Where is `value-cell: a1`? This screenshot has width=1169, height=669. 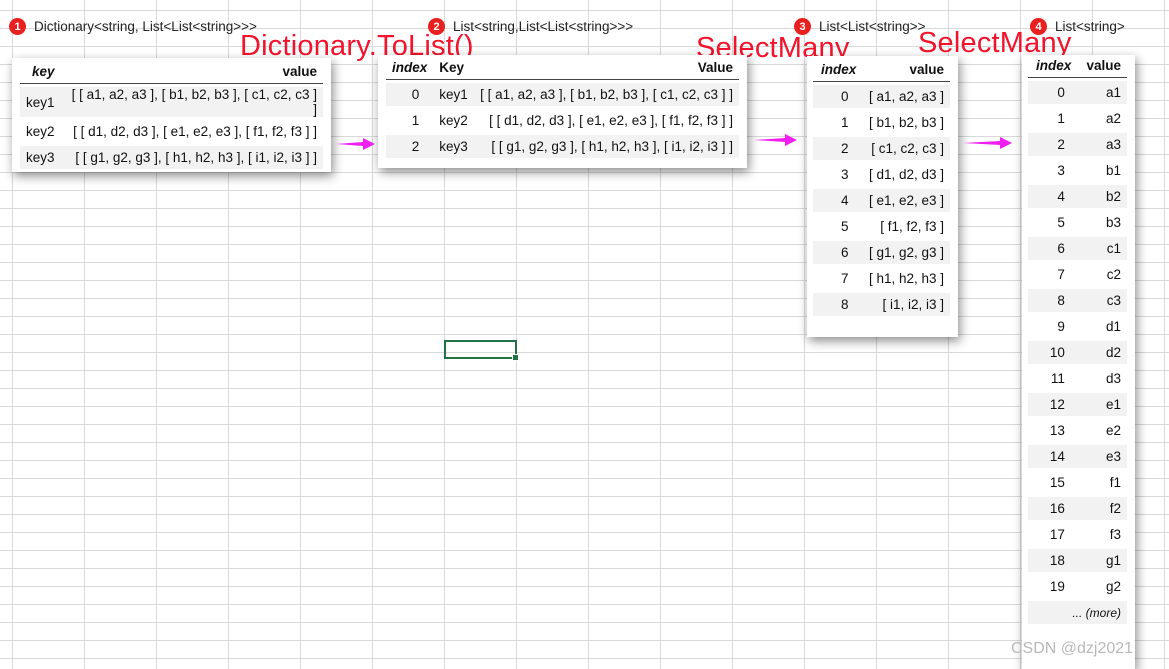 value-cell: a1 is located at coordinates (1102, 92).